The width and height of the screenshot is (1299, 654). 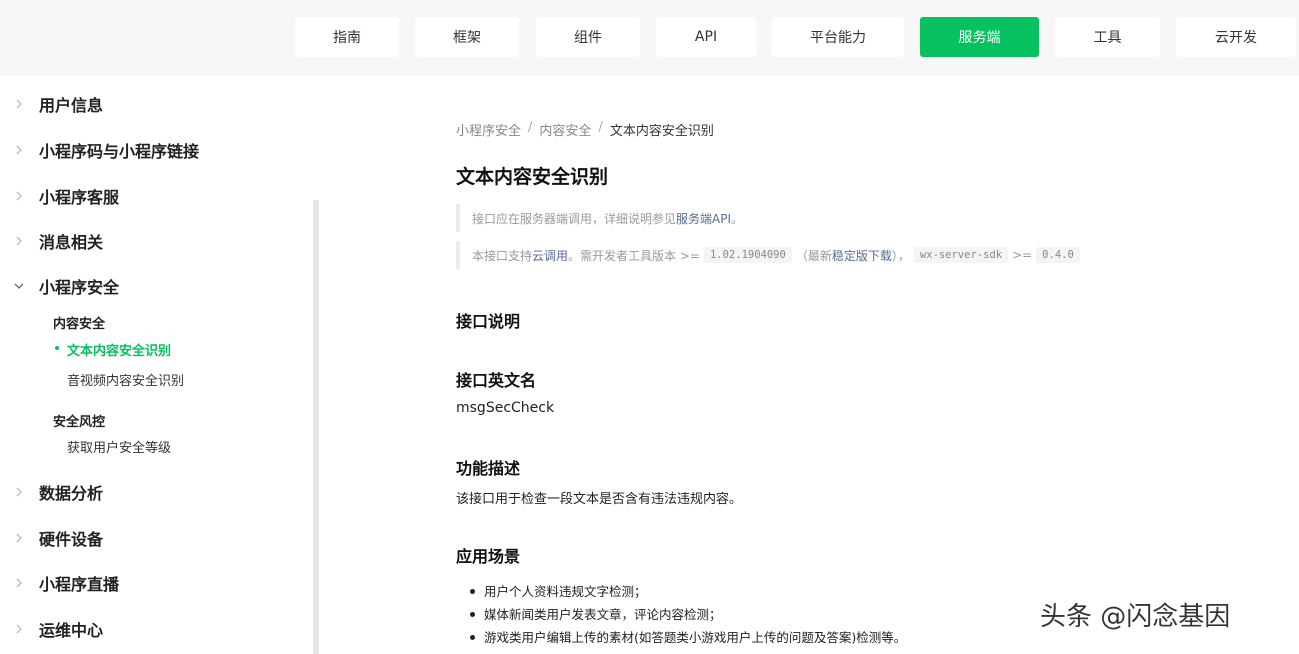 I want to click on sidebar-item-label: 小程序客服, so click(x=79, y=197).